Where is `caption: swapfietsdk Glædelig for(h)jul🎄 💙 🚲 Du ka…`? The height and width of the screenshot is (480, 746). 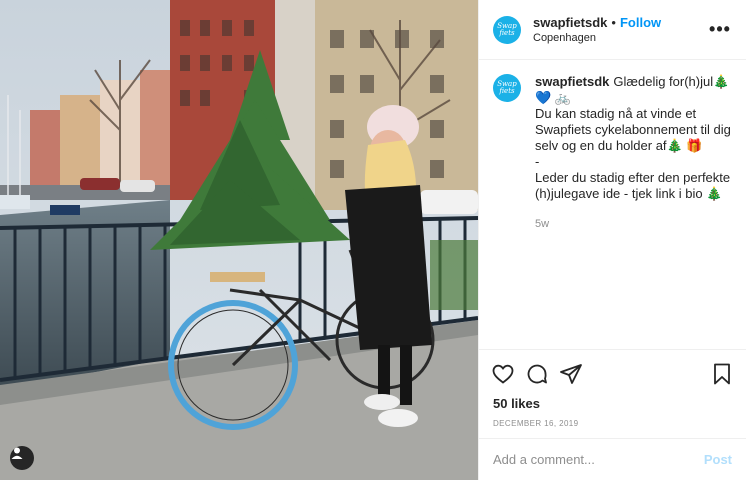
caption: swapfietsdk Glædelig for(h)jul🎄 💙 🚲 Du ka… is located at coordinates (633, 204).